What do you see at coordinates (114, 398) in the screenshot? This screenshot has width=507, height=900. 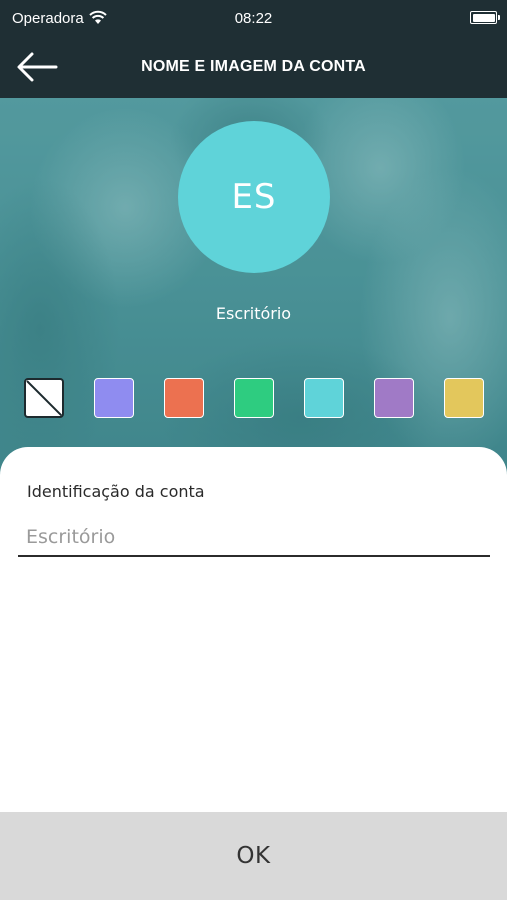 I see `swatch-periwinkle` at bounding box center [114, 398].